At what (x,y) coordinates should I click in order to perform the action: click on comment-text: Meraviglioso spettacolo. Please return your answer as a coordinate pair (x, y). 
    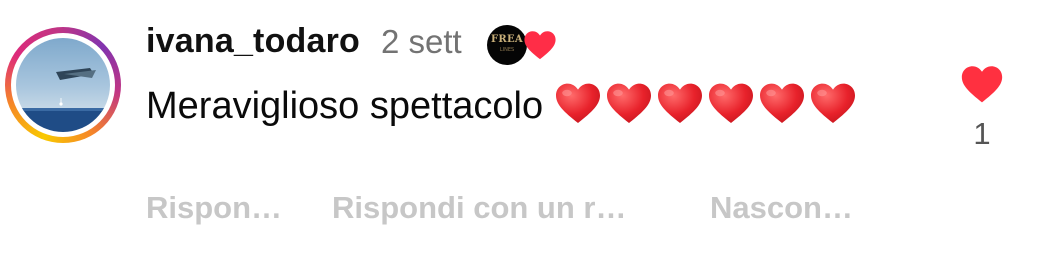
    Looking at the image, I should click on (345, 106).